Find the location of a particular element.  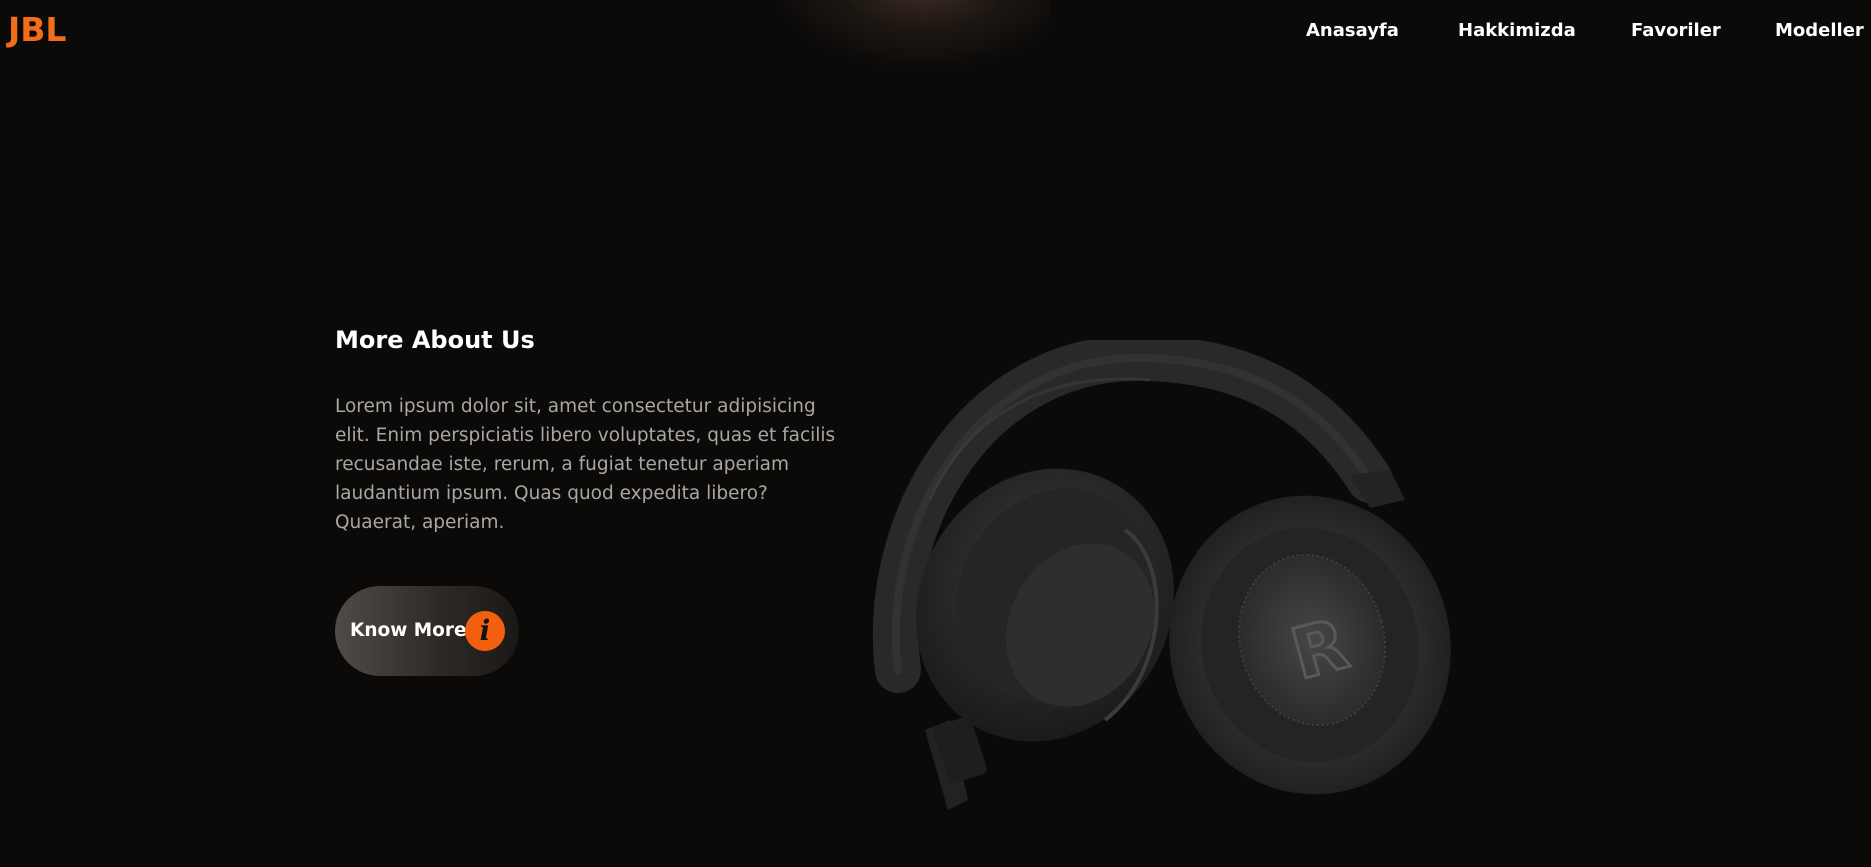

info-glyph: i is located at coordinates (485, 630).